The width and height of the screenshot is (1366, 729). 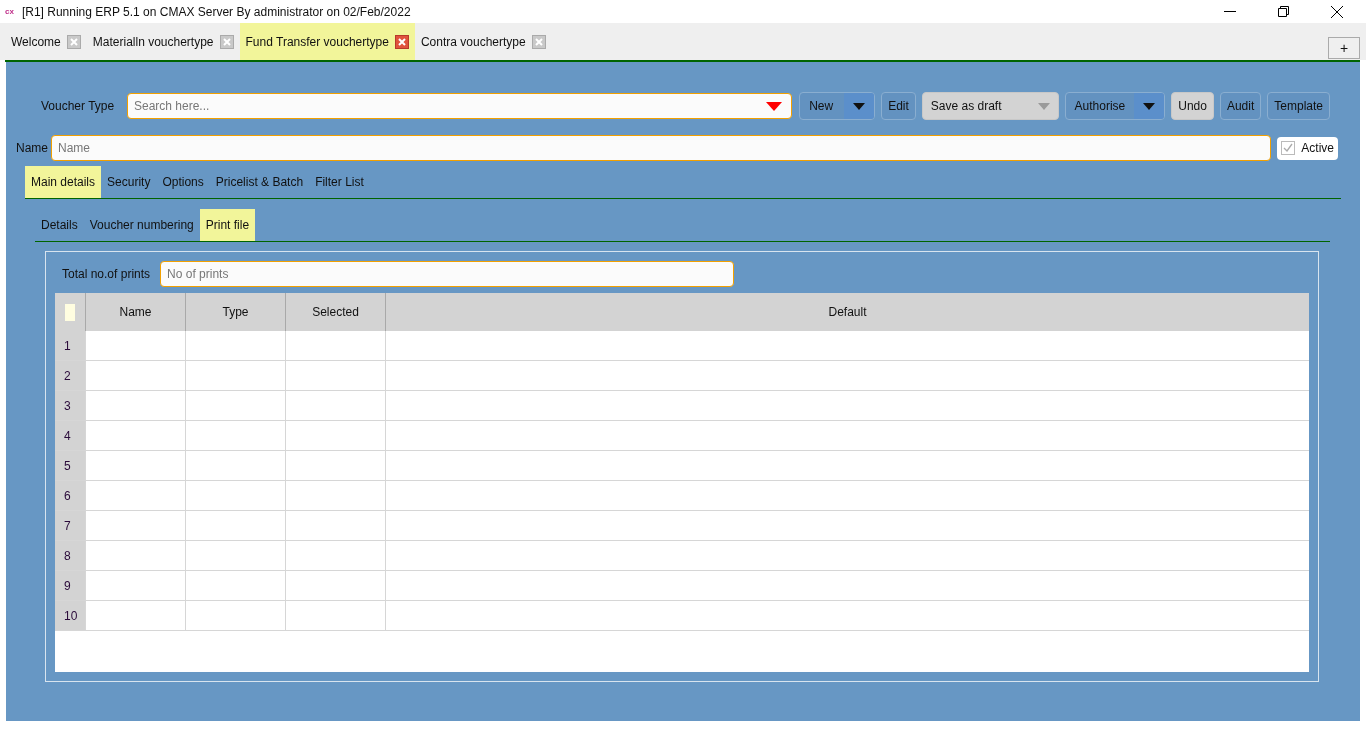 I want to click on row-number: 7, so click(x=70, y=525).